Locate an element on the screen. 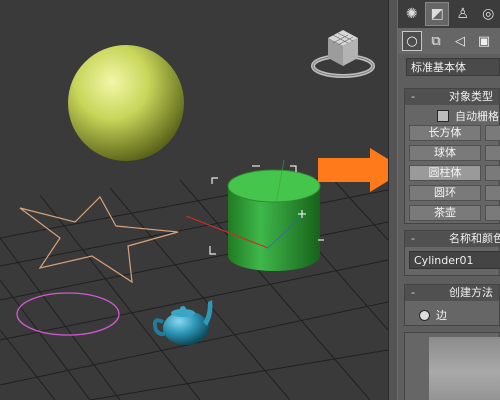 Image resolution: width=500 pixels, height=400 pixels. command-panel-tabs: ✺ ◩ ♙ ◎ is located at coordinates (449, 14).